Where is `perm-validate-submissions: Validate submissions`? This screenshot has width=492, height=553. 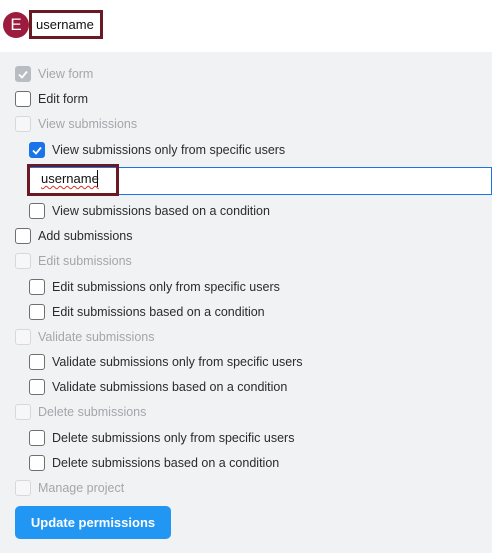 perm-validate-submissions: Validate submissions is located at coordinates (85, 337).